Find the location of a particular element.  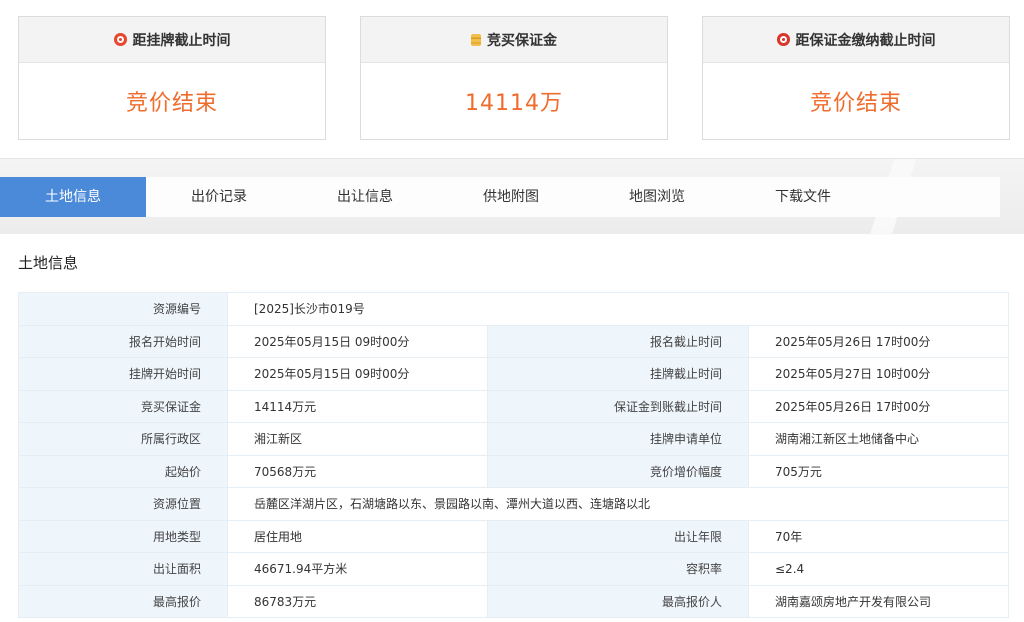

tab-bid-records: 出价记录 is located at coordinates (219, 197).